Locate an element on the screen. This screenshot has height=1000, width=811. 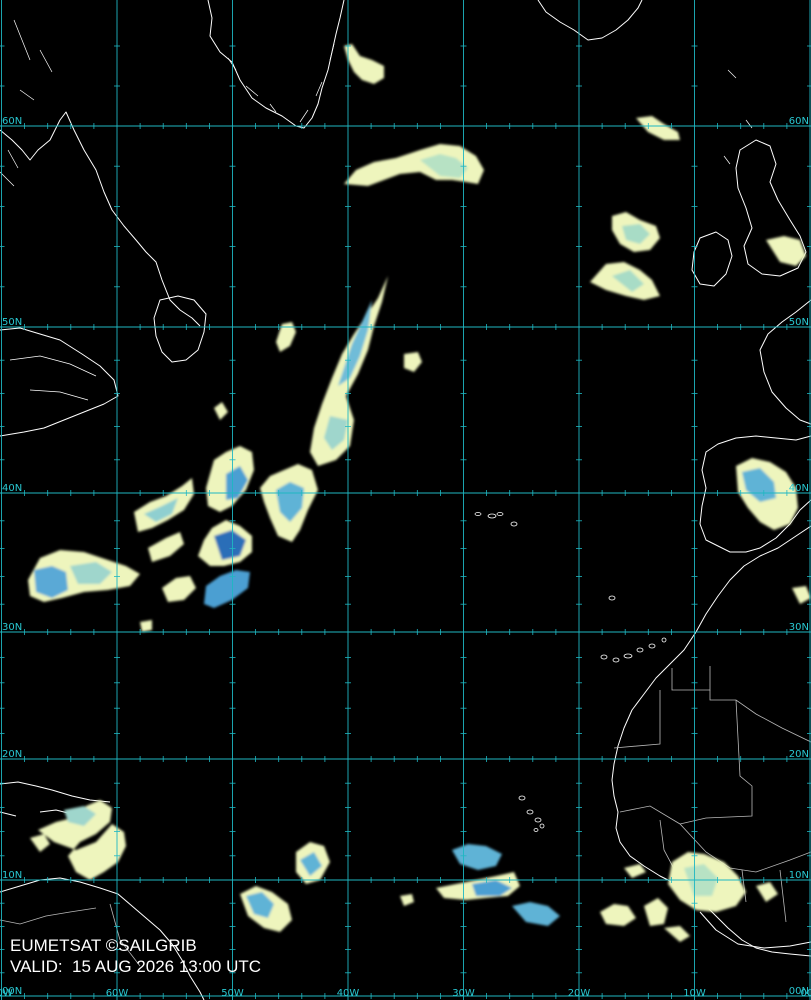
longitude-label: 20W is located at coordinates (579, 993).